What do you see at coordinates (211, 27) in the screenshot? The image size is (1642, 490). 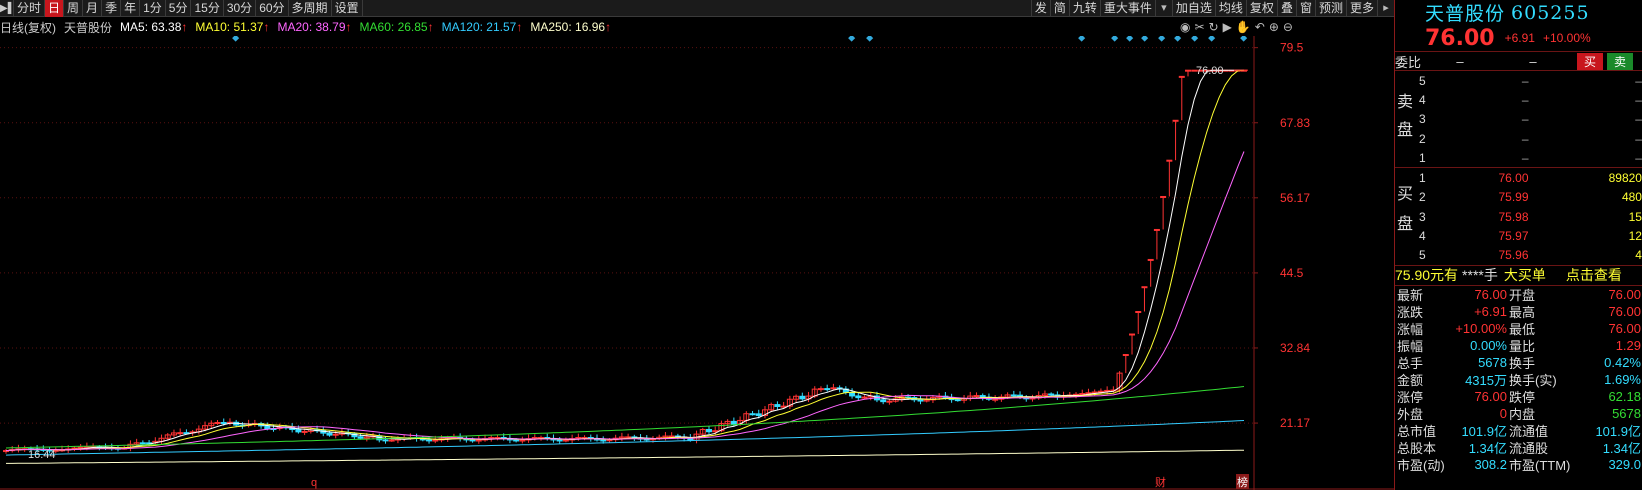 I see `ma-label: MA10` at bounding box center [211, 27].